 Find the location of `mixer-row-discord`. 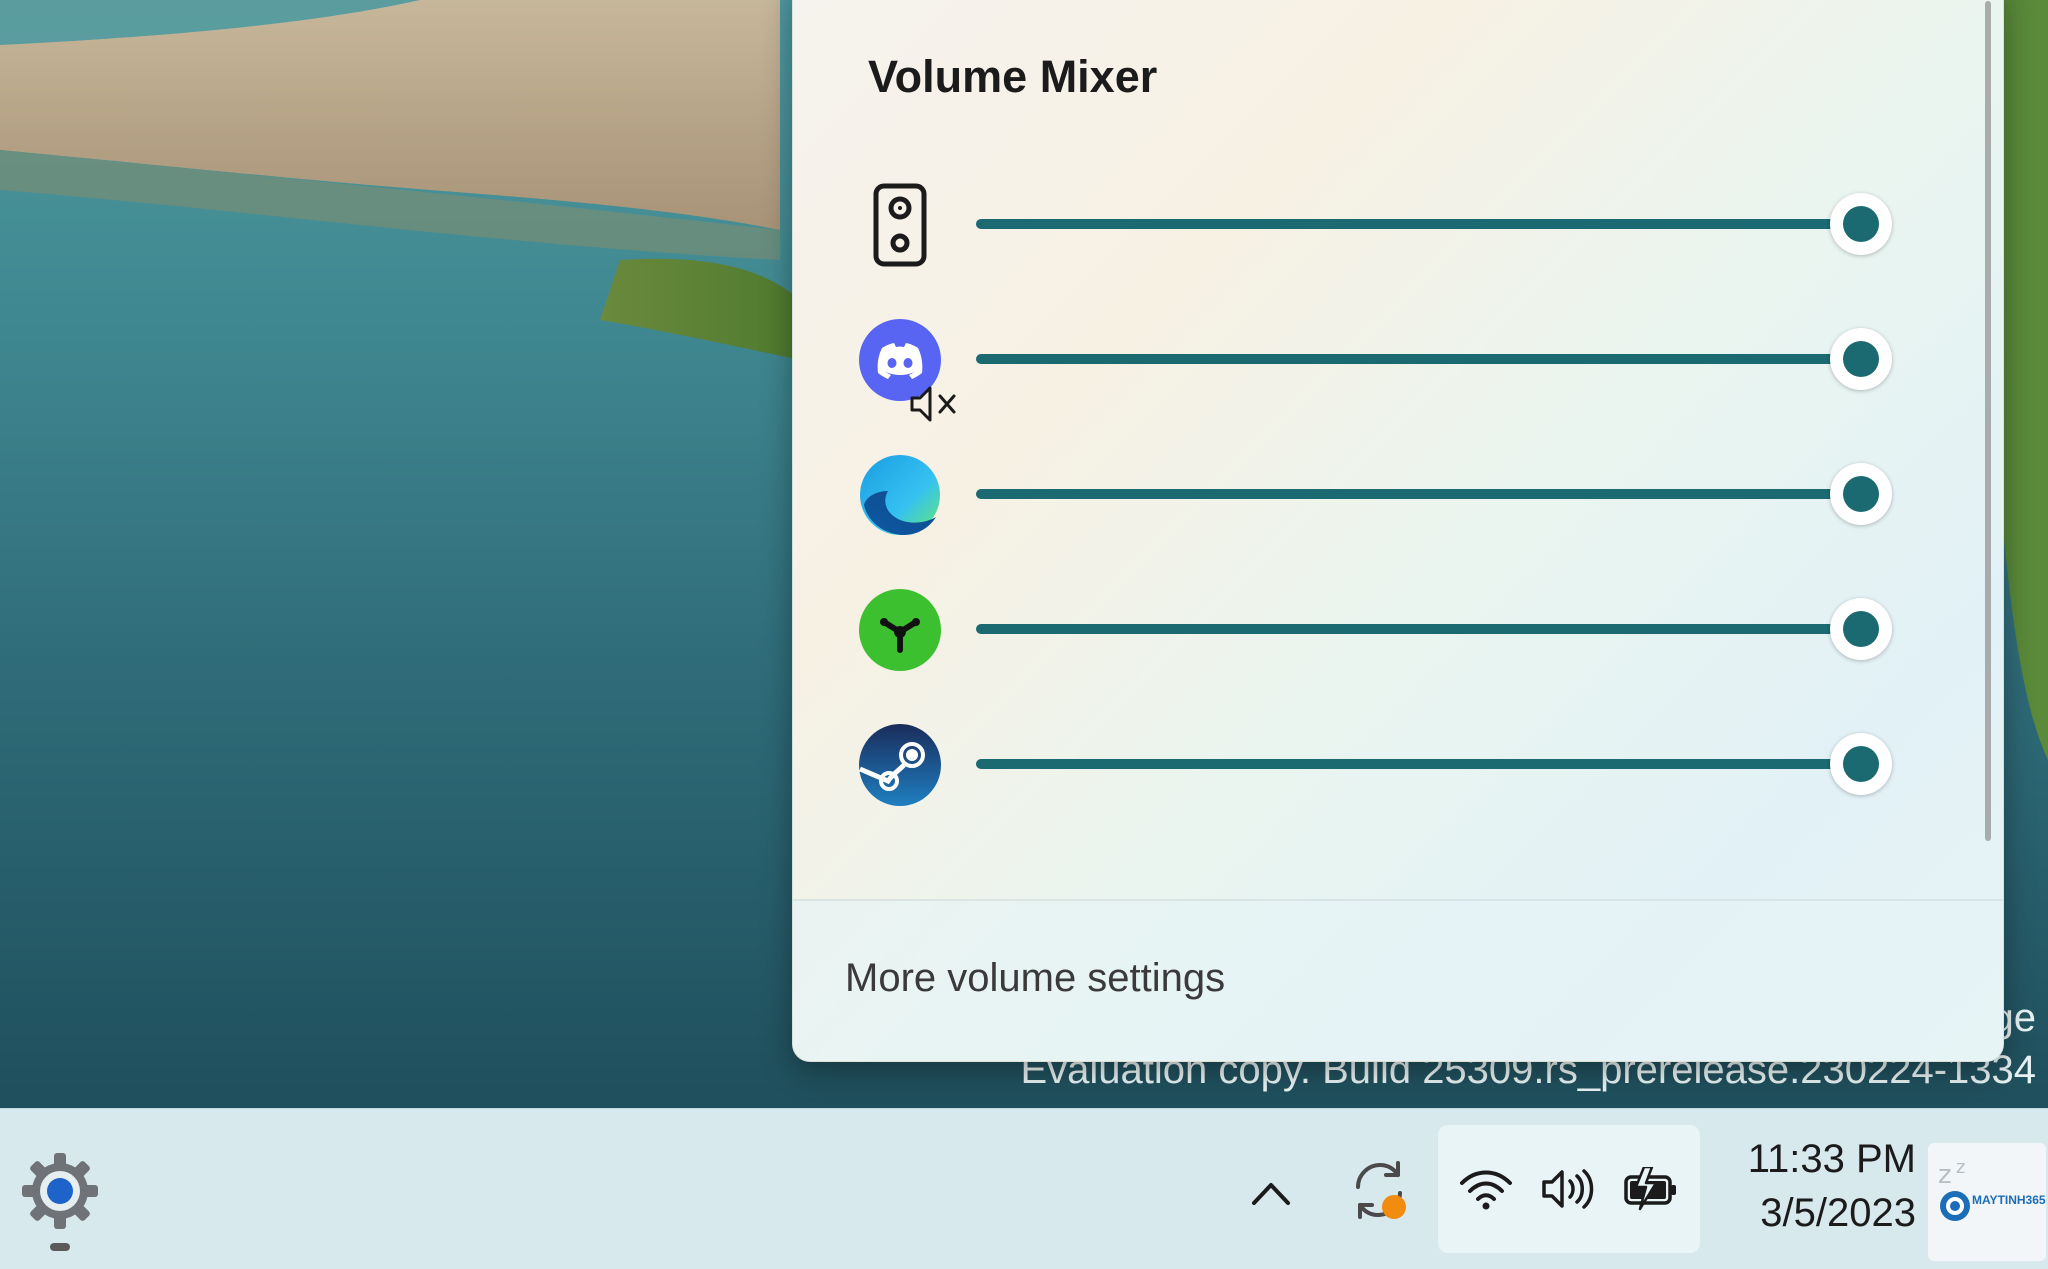

mixer-row-discord is located at coordinates (1398, 363).